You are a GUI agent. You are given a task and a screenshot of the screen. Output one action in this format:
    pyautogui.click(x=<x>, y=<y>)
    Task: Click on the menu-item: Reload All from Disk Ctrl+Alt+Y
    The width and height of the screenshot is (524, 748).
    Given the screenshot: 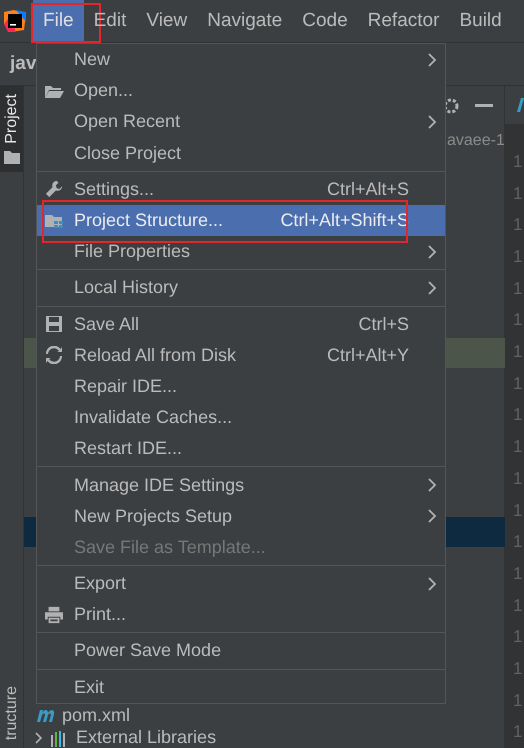 What is the action you would take?
    pyautogui.click(x=241, y=355)
    